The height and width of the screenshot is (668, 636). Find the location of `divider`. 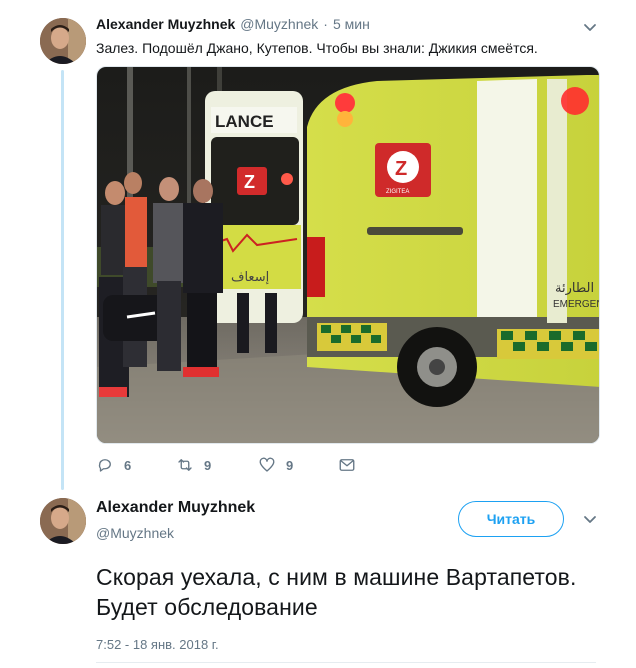

divider is located at coordinates (346, 662).